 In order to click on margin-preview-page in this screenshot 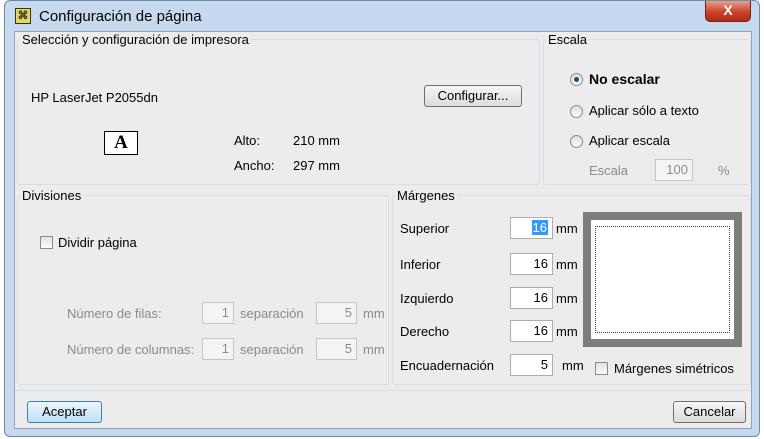, I will do `click(662, 279)`.